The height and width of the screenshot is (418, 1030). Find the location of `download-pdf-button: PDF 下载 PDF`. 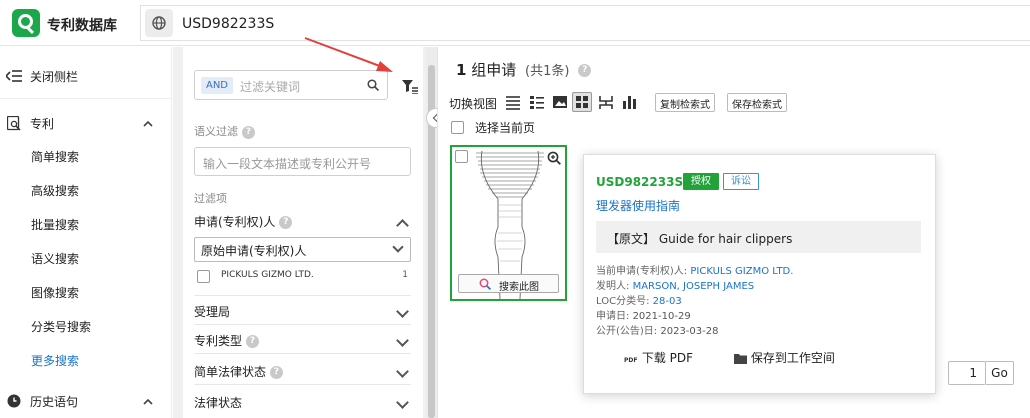

download-pdf-button: PDF 下载 PDF is located at coordinates (658, 357).